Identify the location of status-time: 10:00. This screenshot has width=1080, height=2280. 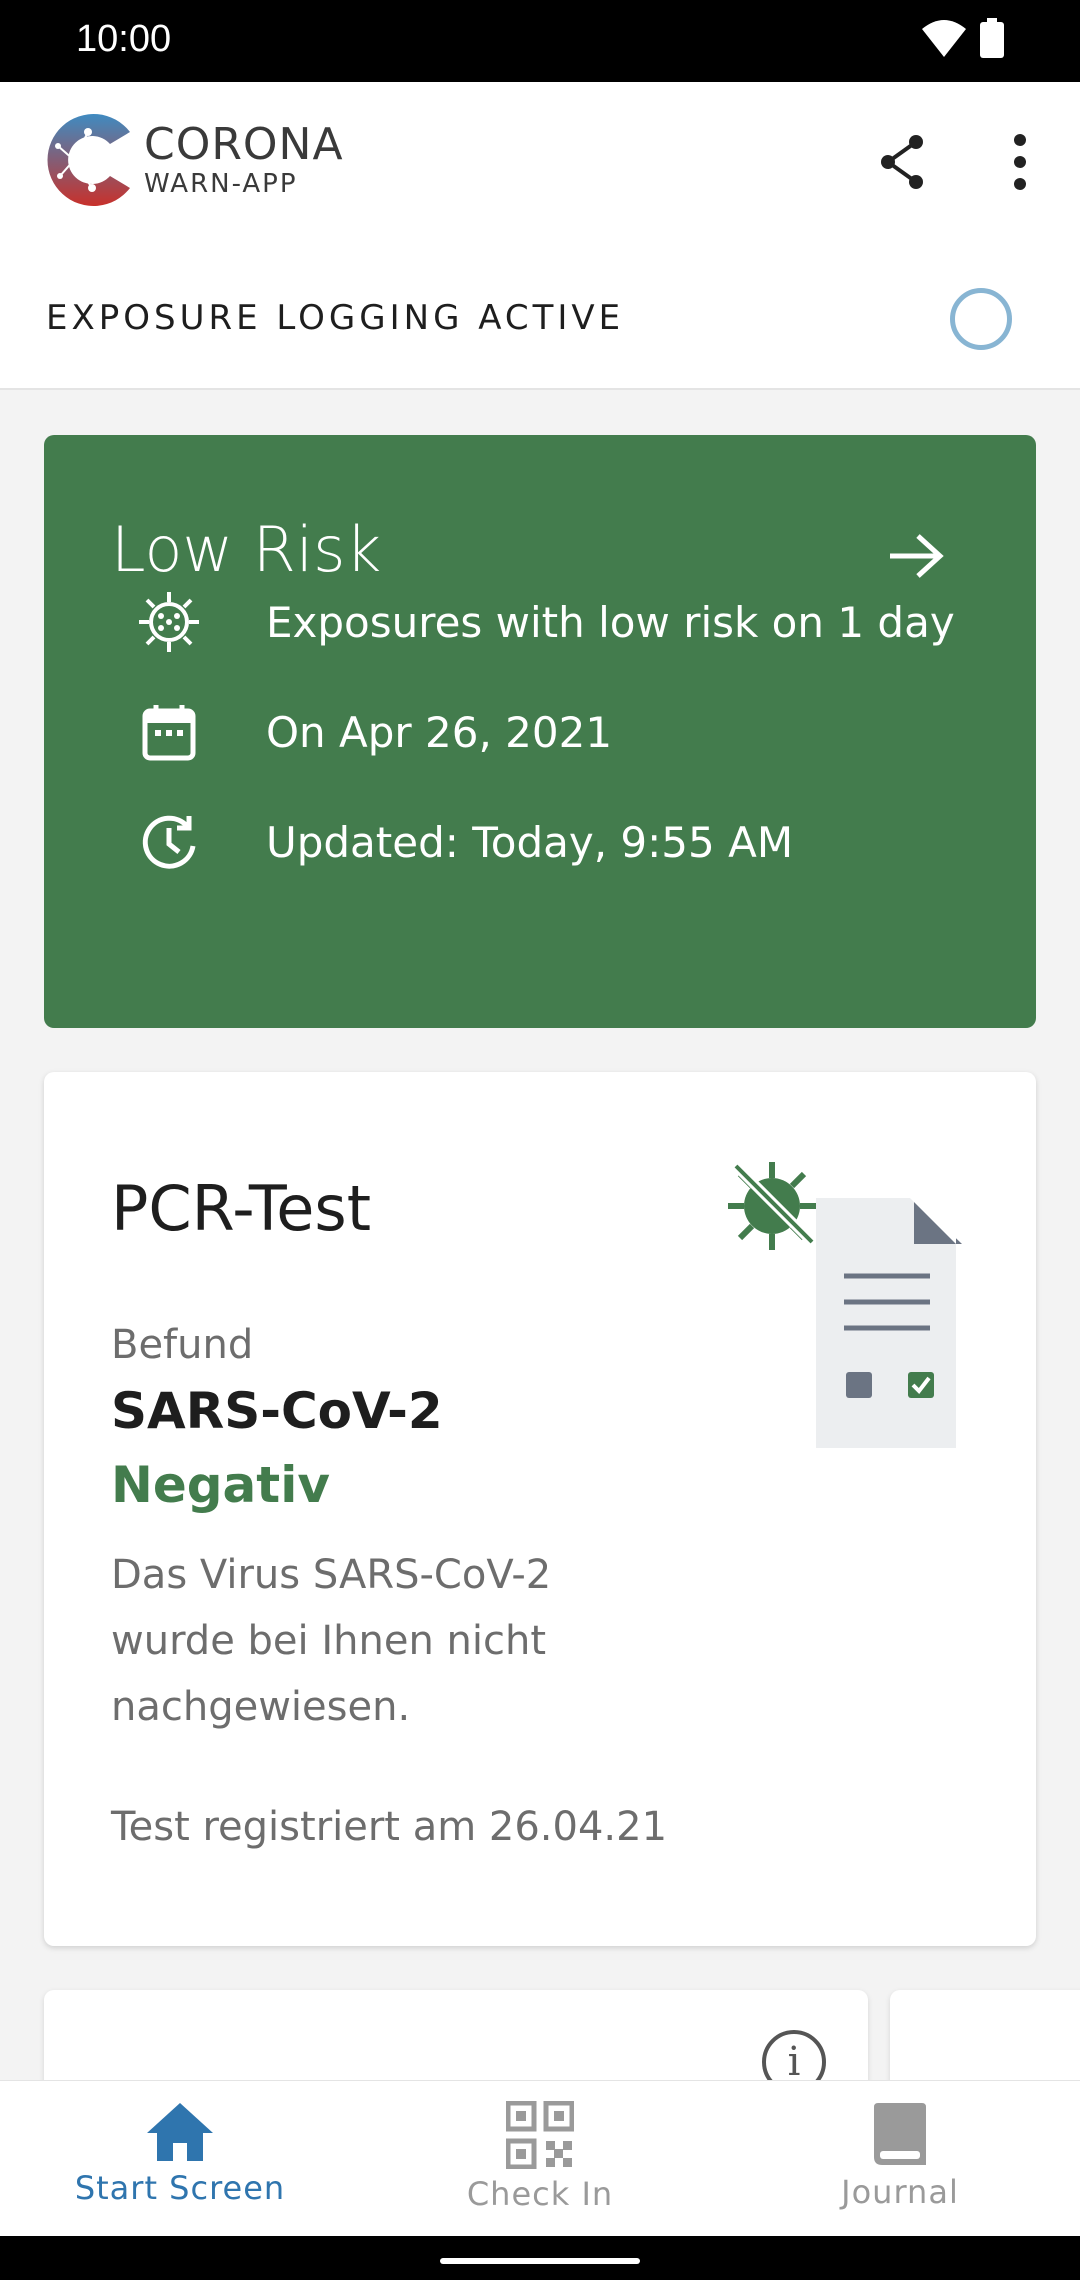
(124, 39).